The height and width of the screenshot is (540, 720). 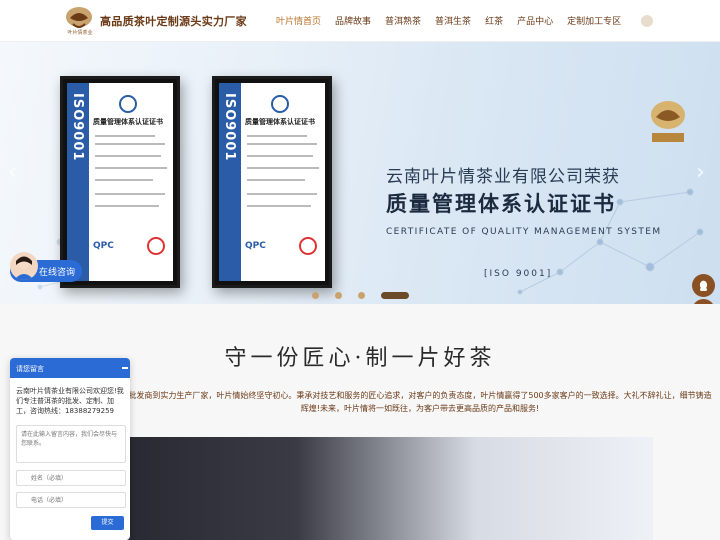 I want to click on slide-dot-active, so click(x=395, y=295).